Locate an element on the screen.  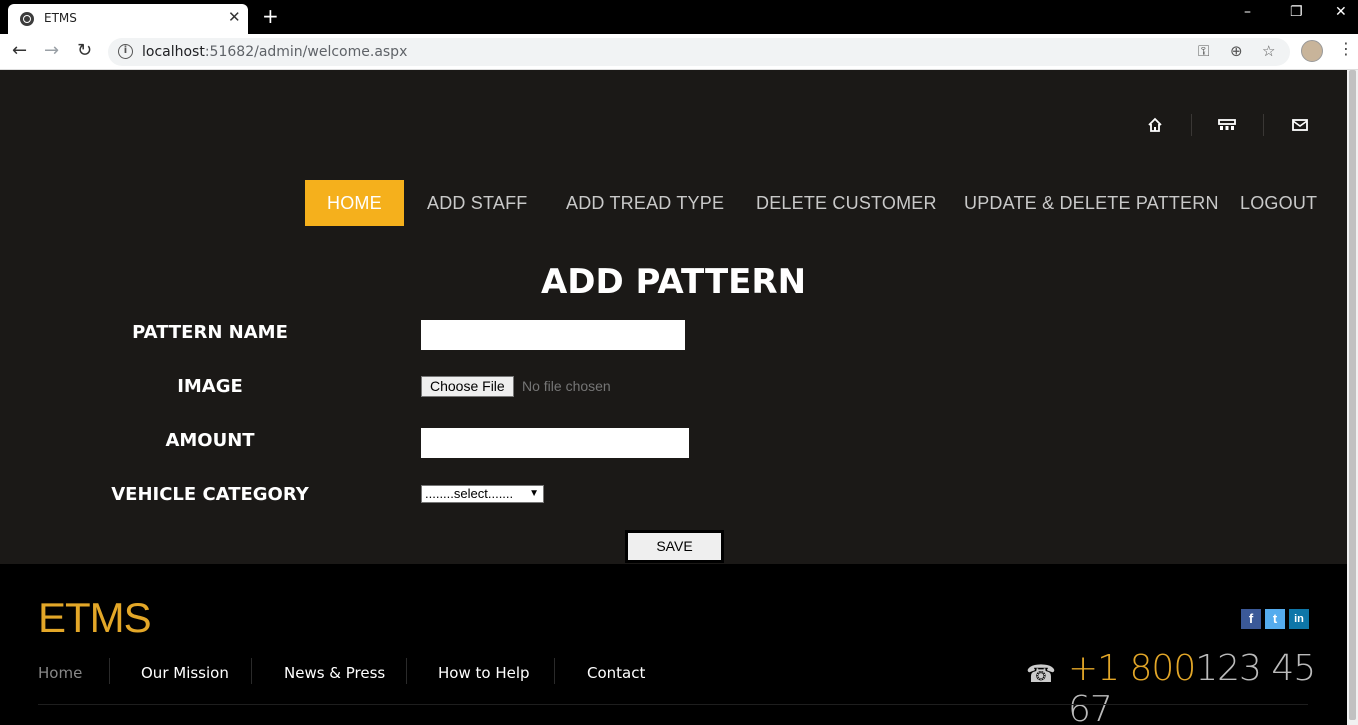
browser-tab-bar: ETMS ✕ + – ❐ ✕ is located at coordinates (679, 17).